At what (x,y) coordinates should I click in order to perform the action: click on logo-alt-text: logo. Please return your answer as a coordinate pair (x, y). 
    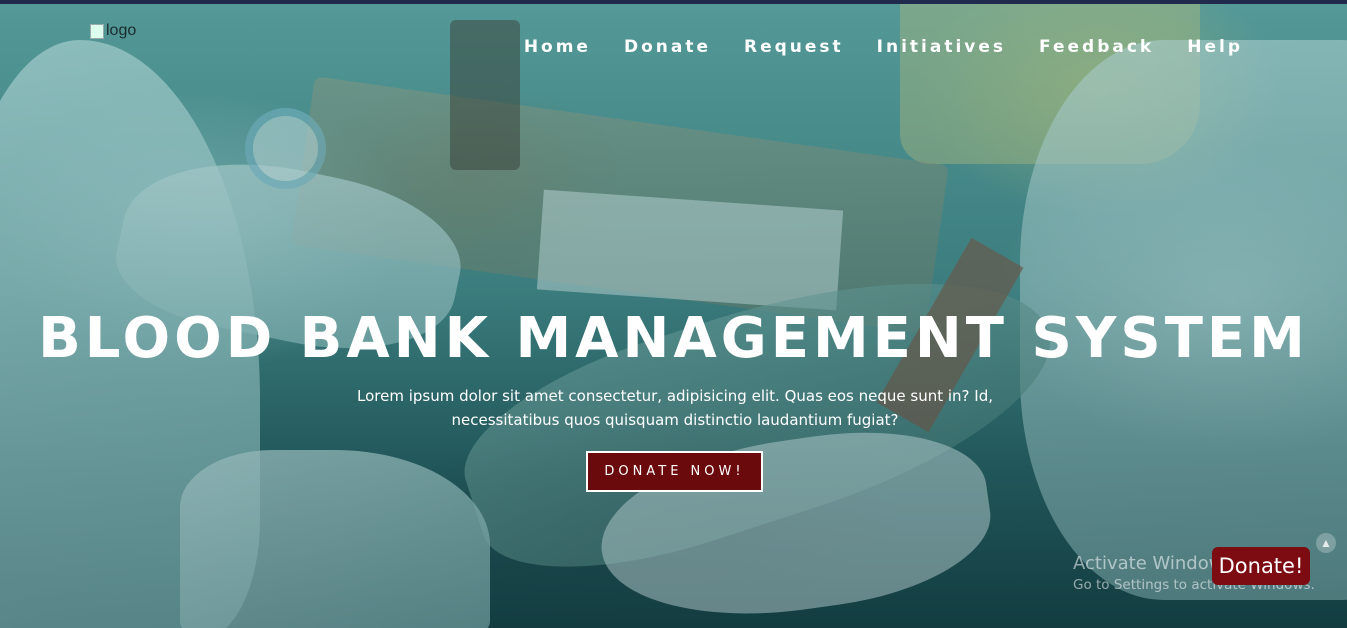
    Looking at the image, I should click on (121, 30).